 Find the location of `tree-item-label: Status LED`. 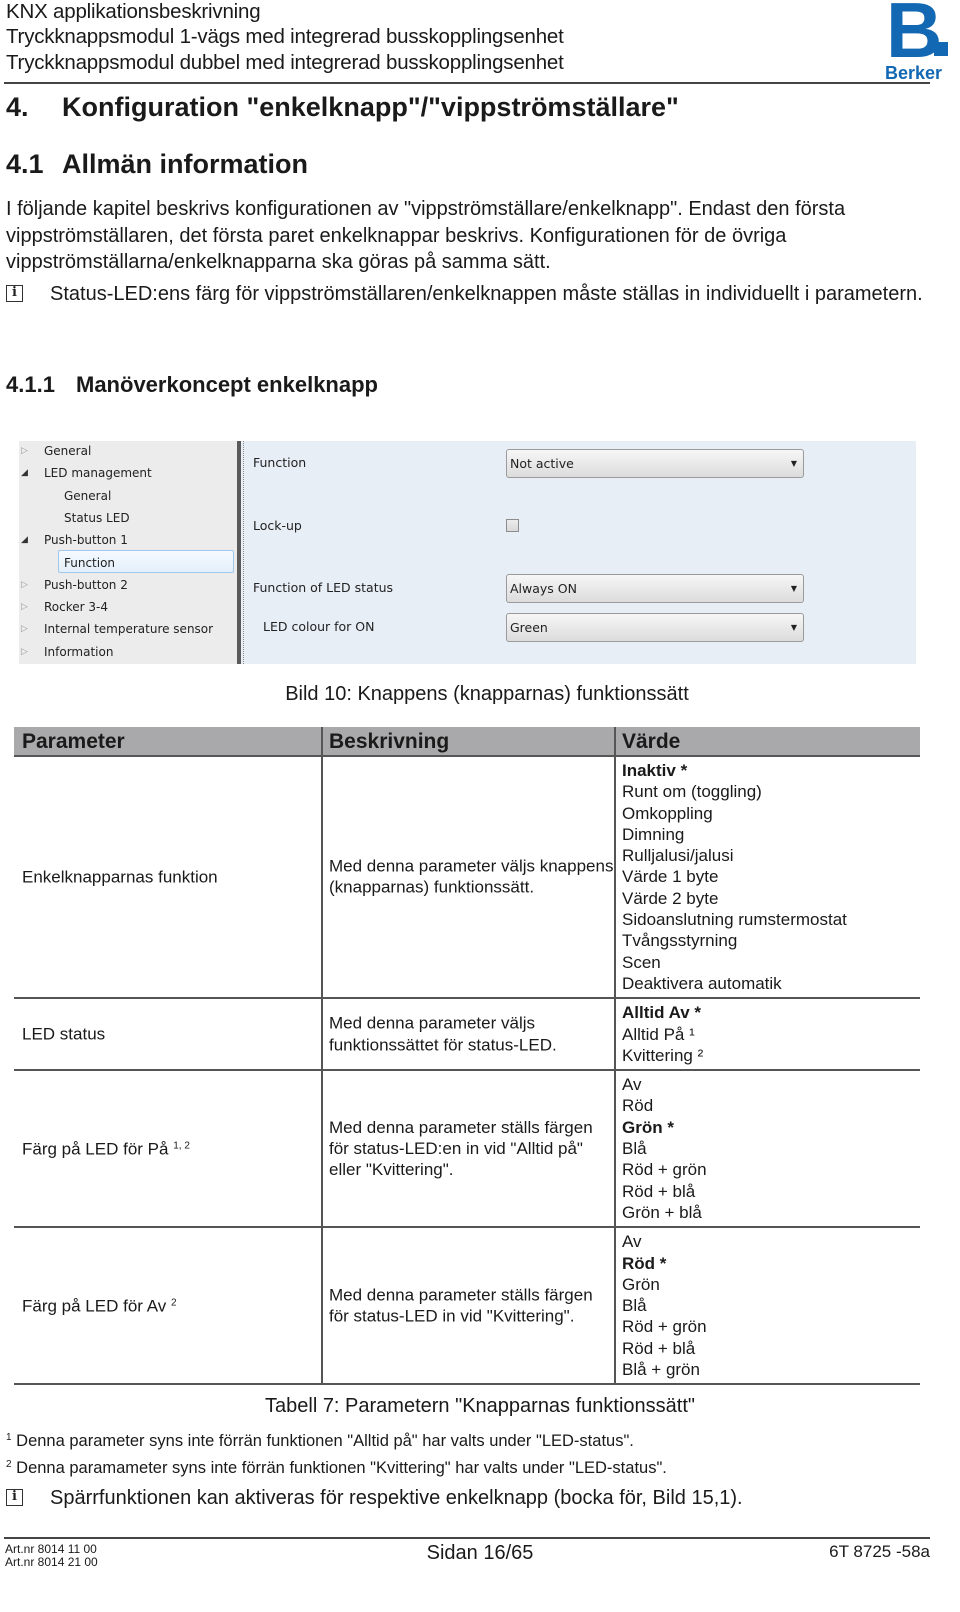

tree-item-label: Status LED is located at coordinates (97, 517).